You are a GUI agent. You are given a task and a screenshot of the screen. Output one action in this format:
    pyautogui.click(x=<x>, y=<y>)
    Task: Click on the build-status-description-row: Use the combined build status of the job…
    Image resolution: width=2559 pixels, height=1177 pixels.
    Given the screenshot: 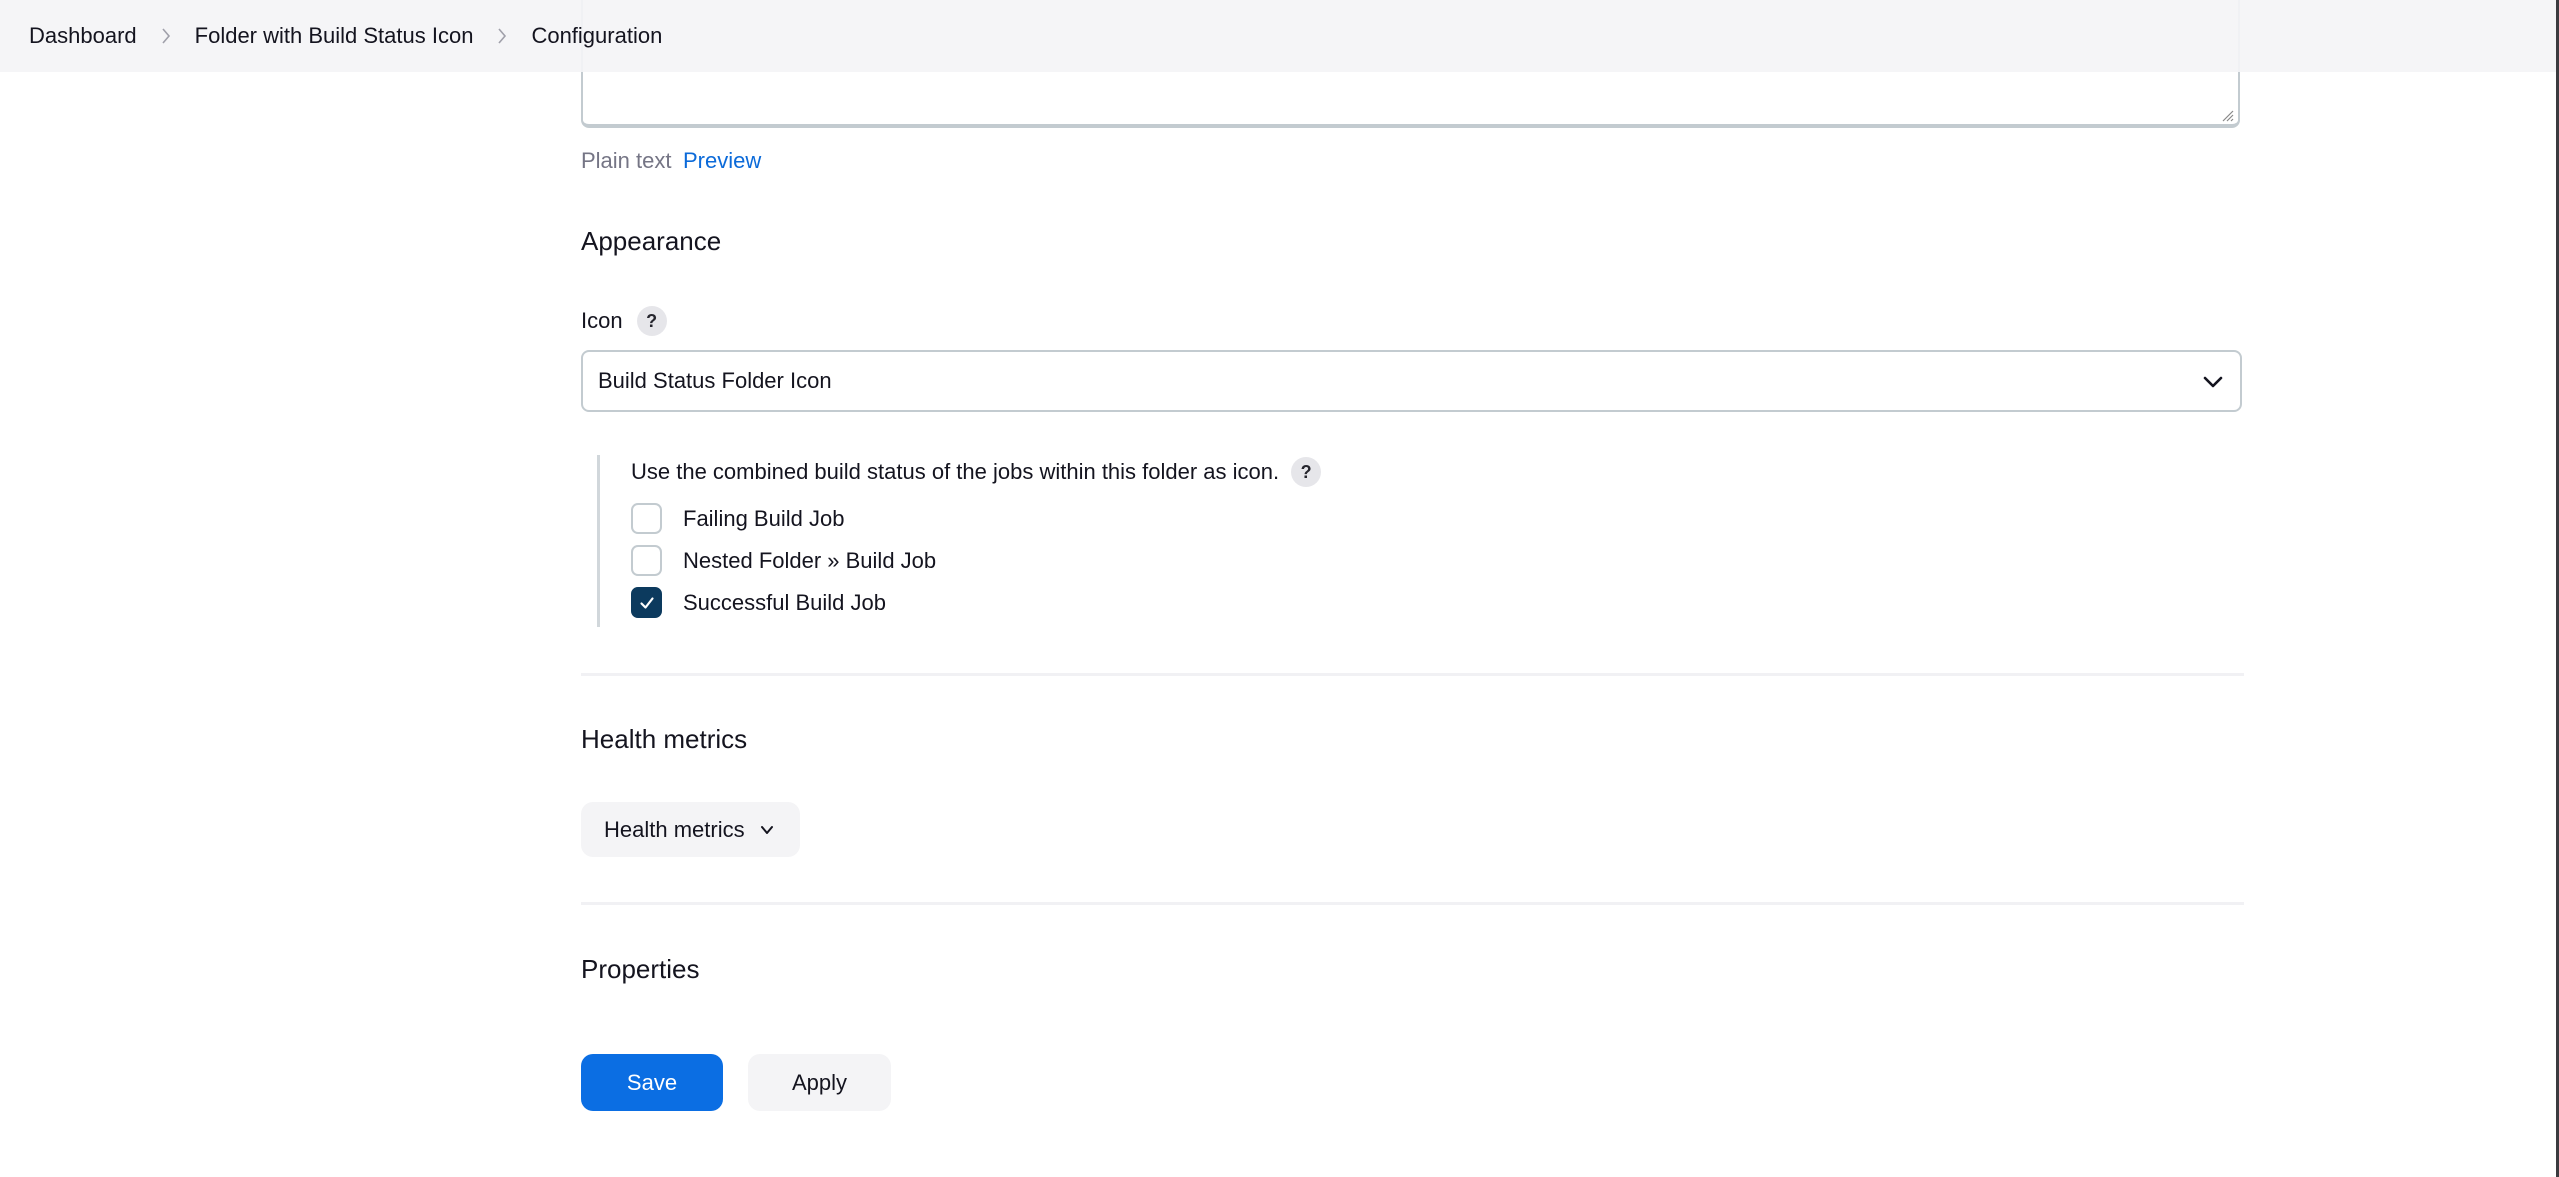 What is the action you would take?
    pyautogui.click(x=976, y=472)
    